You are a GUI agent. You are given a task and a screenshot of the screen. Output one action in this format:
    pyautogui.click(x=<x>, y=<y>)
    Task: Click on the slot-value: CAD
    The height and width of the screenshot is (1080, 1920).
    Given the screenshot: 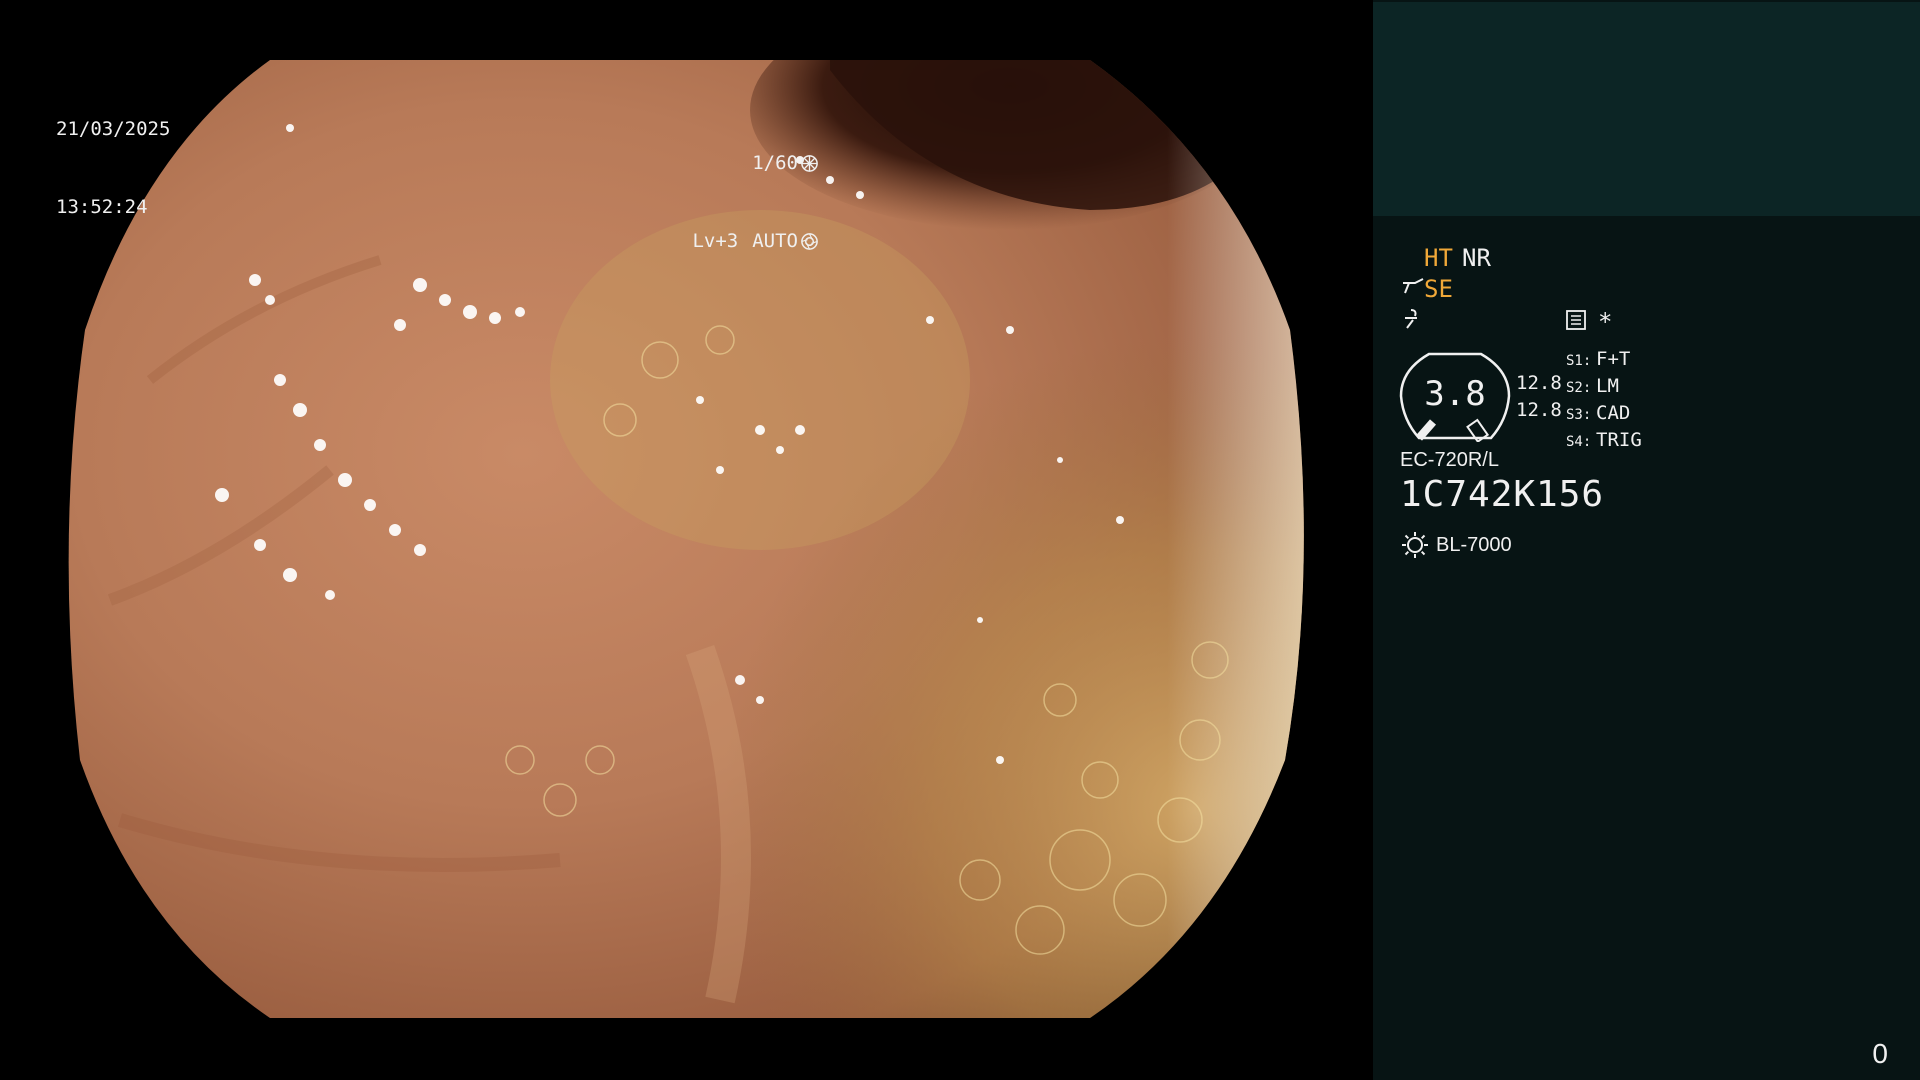 What is the action you would take?
    pyautogui.click(x=1613, y=413)
    